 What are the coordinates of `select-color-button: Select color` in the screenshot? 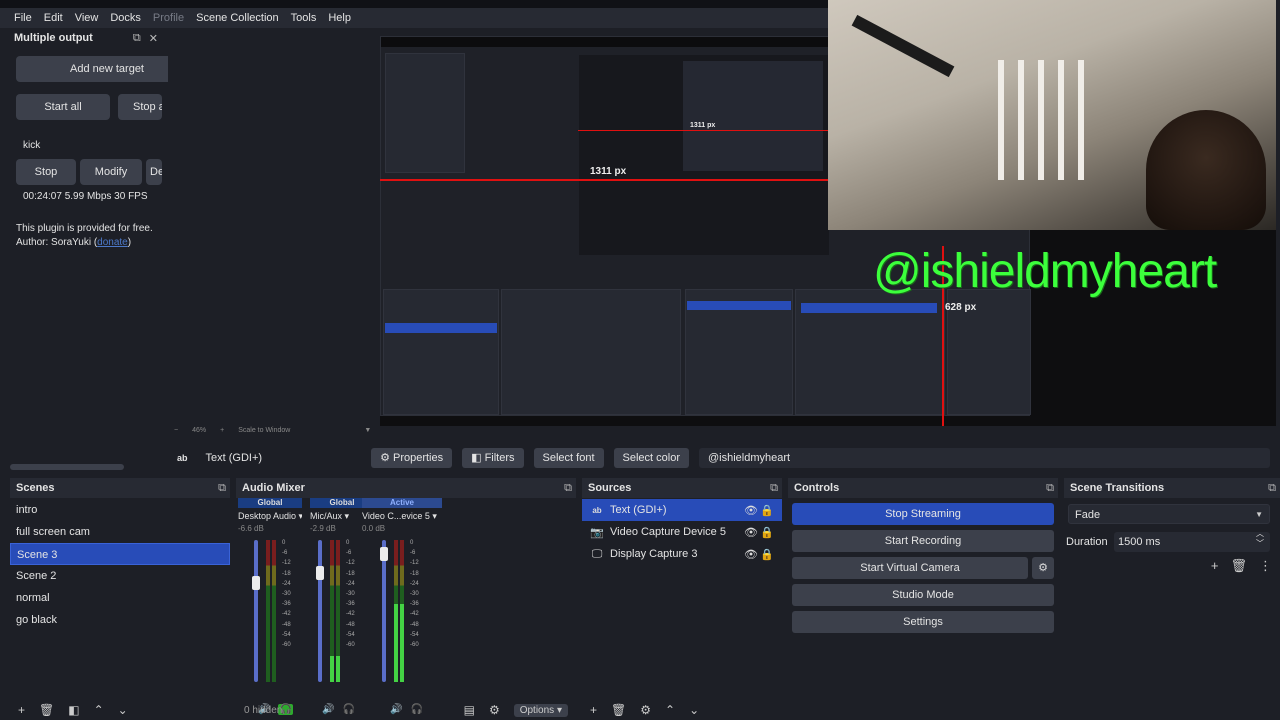 It's located at (651, 458).